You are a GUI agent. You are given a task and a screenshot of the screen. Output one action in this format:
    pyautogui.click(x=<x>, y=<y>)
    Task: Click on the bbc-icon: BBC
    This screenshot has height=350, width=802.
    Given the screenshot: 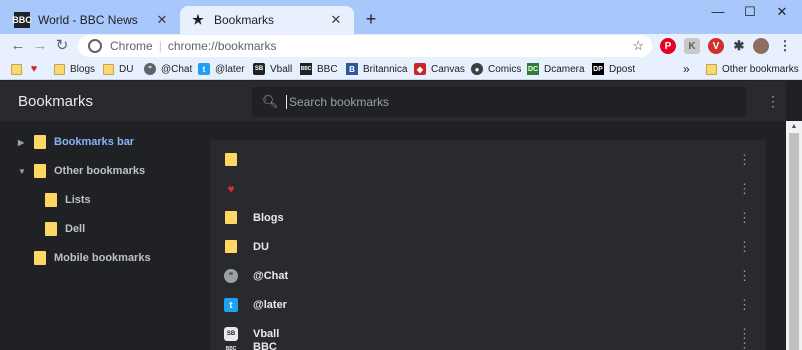 What is the action you would take?
    pyautogui.click(x=306, y=69)
    